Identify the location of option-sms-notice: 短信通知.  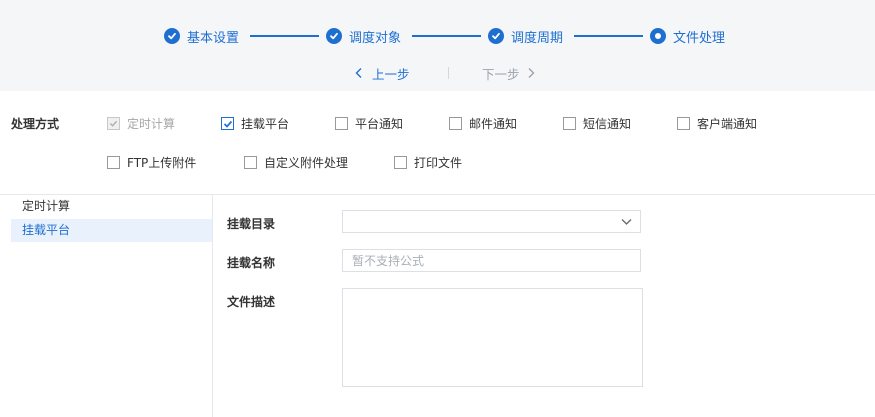
(597, 123).